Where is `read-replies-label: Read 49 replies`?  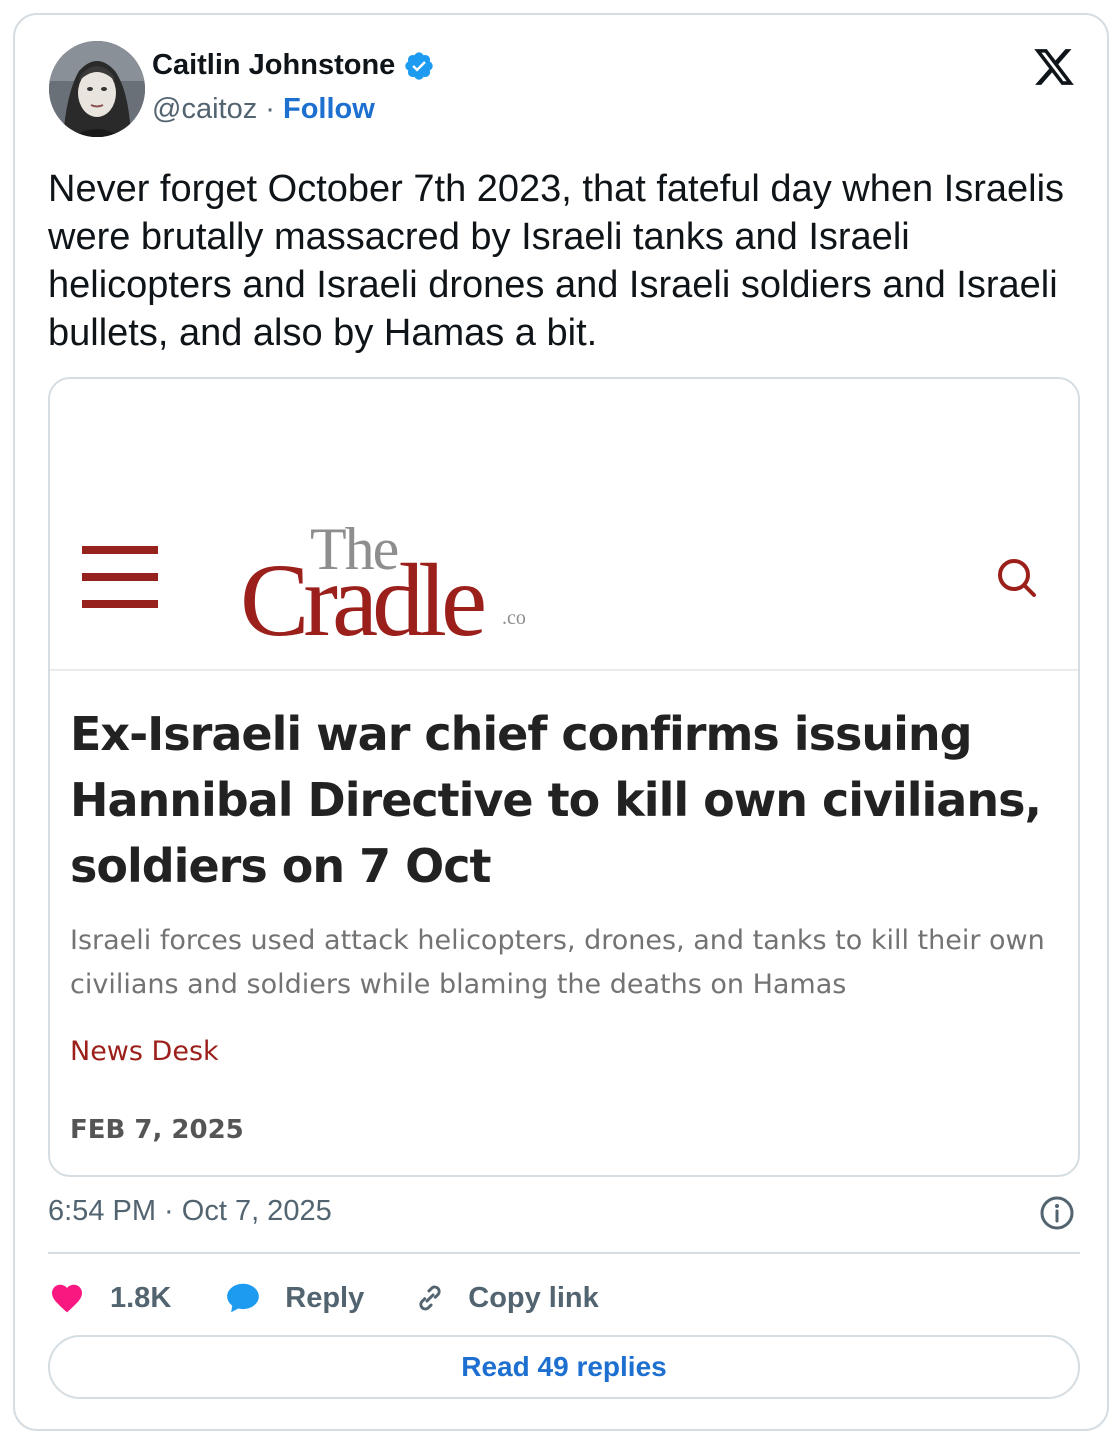 read-replies-label: Read 49 replies is located at coordinates (564, 1366).